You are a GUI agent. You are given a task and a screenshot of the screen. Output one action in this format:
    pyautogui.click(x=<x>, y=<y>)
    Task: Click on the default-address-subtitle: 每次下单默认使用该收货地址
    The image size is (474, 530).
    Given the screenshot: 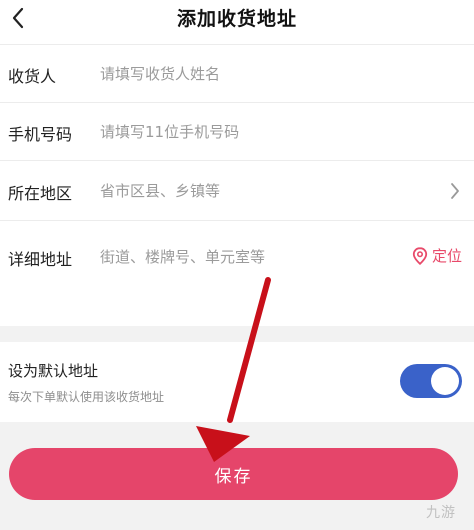 What is the action you would take?
    pyautogui.click(x=86, y=397)
    